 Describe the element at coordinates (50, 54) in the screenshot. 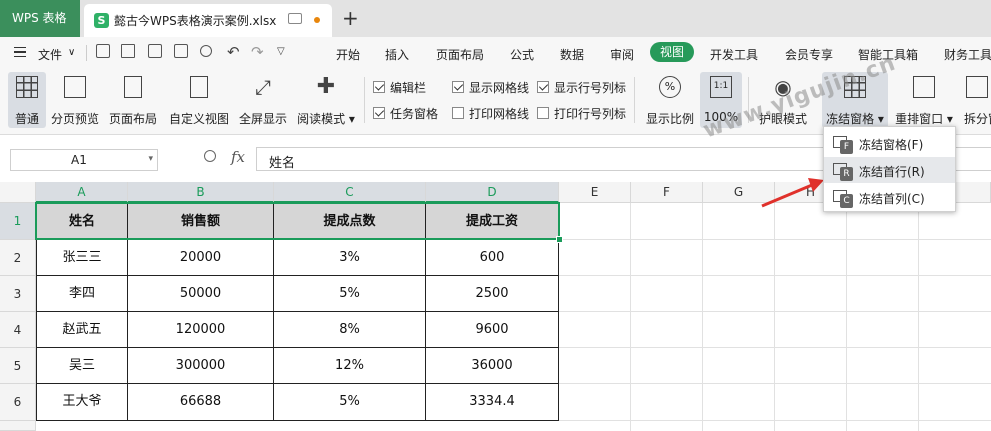

I see `file-menu: 文件` at that location.